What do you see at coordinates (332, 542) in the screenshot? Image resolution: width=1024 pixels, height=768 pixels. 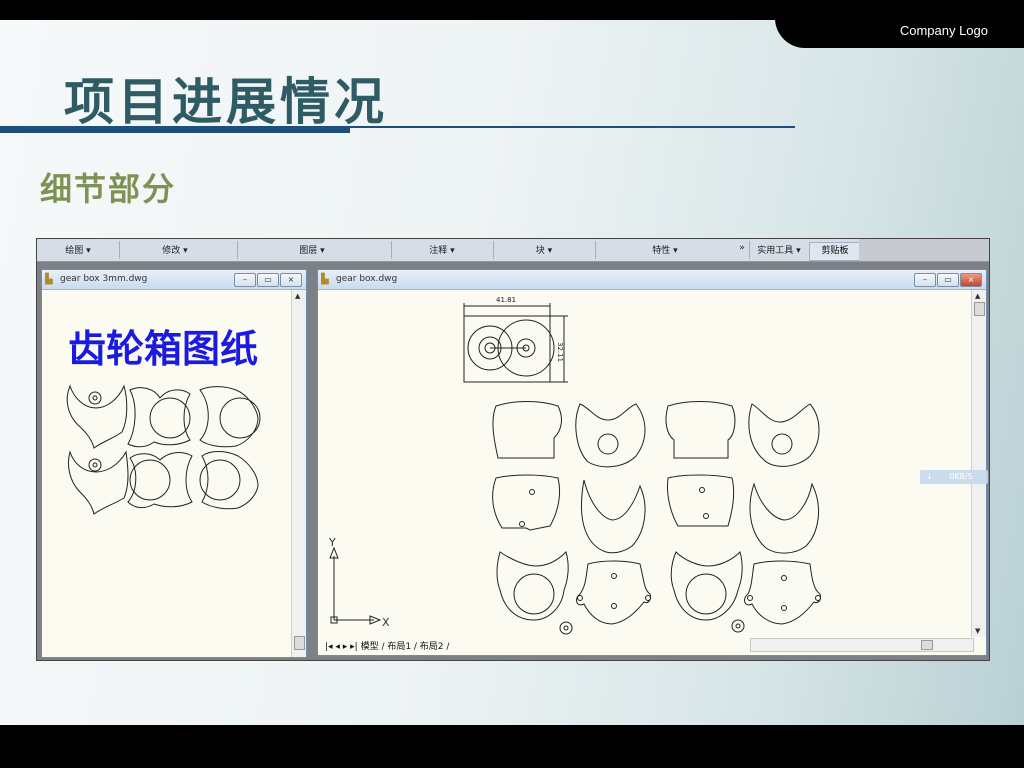 I see `ucs-y-label: Y` at bounding box center [332, 542].